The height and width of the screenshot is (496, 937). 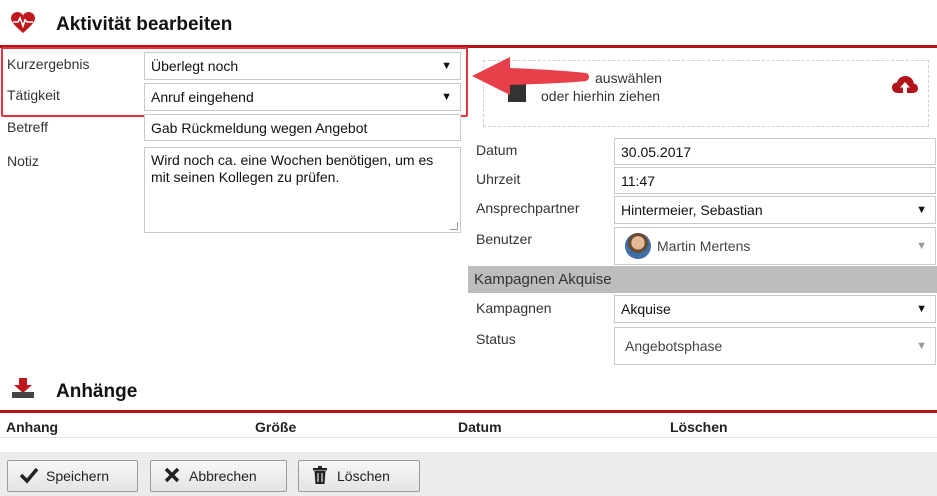 What do you see at coordinates (497, 150) in the screenshot?
I see `datum-label: Datum` at bounding box center [497, 150].